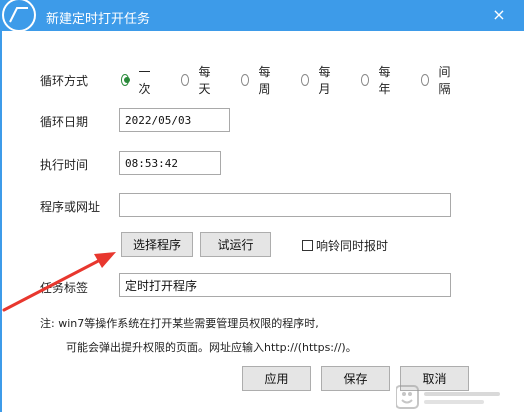 The image size is (524, 412). What do you see at coordinates (70, 207) in the screenshot?
I see `program-url-label: 程序或网址` at bounding box center [70, 207].